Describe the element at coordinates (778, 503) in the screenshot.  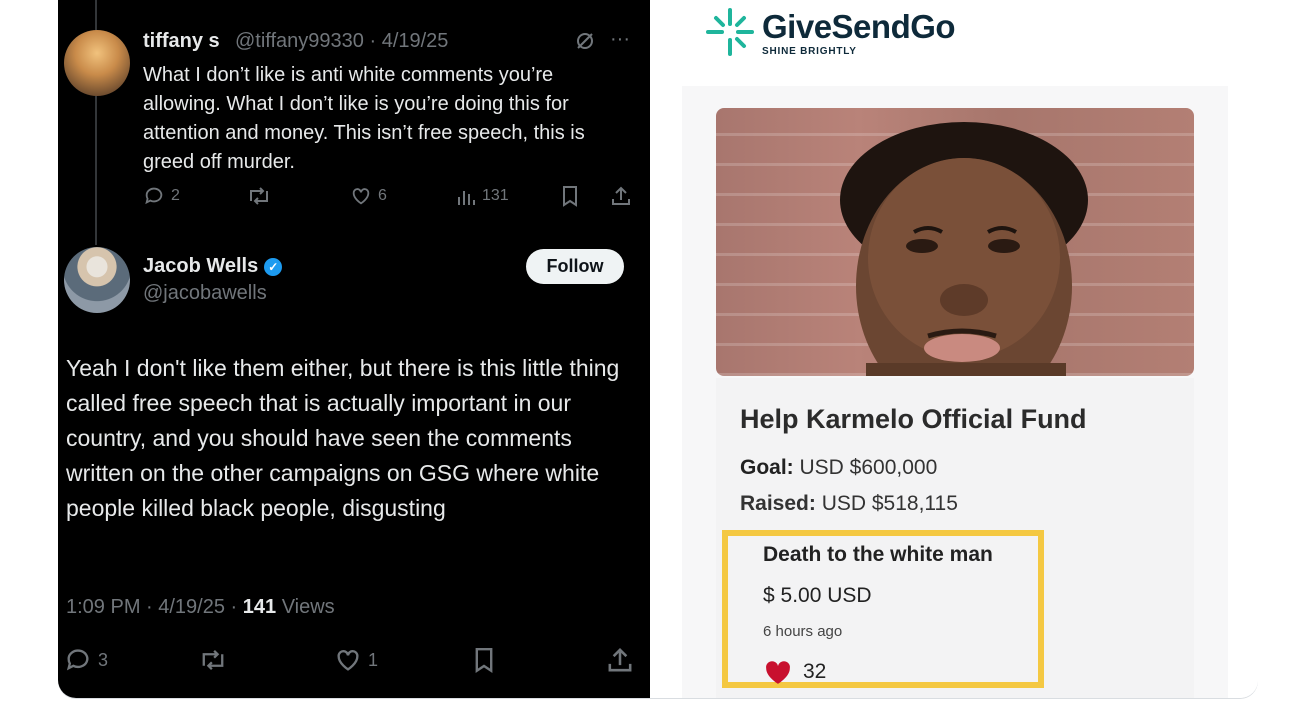
I see `raised-label: Raised:` at that location.